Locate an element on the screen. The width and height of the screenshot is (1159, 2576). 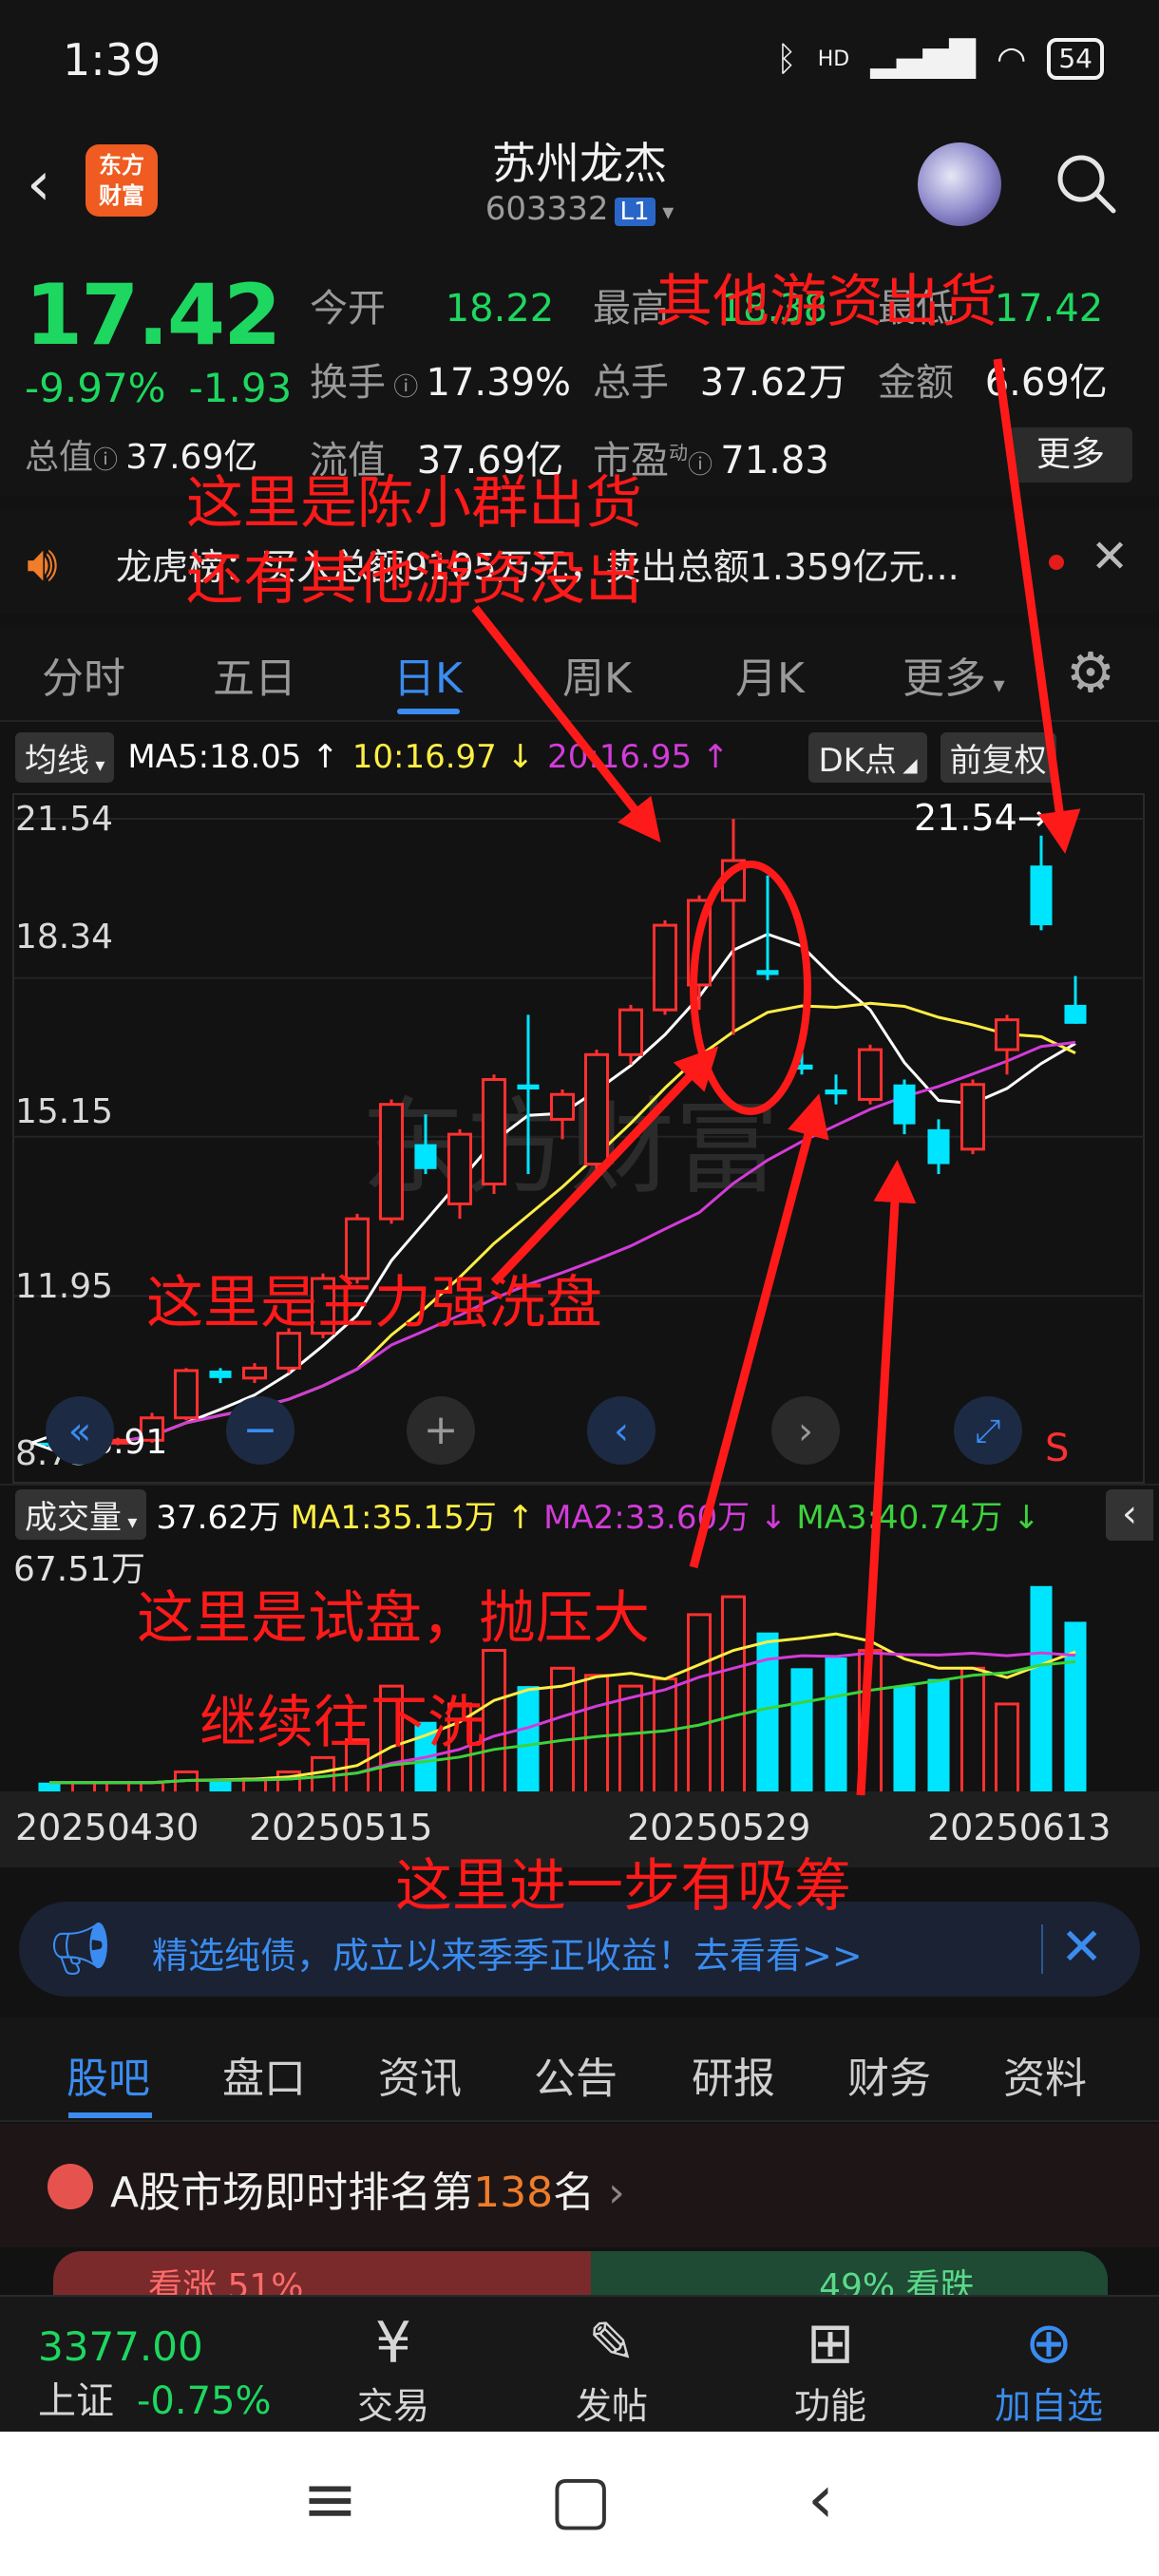
nav-features: ⊞ 功能 is located at coordinates (830, 2369).